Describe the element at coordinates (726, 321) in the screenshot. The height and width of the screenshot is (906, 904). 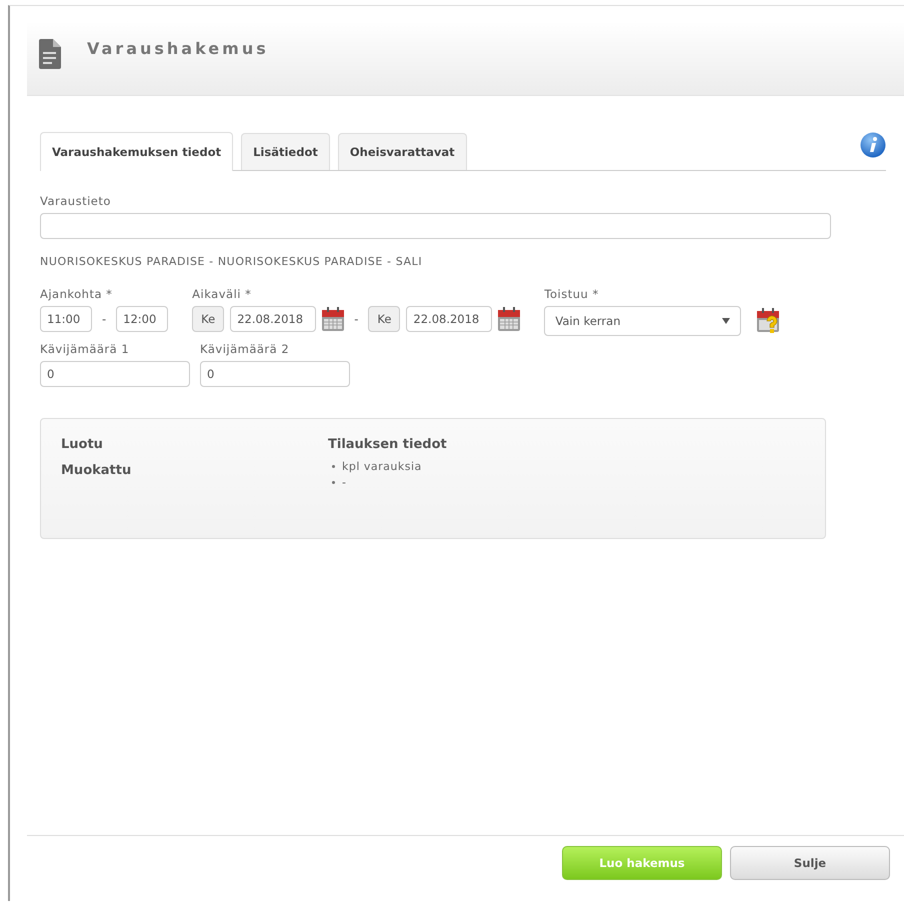
I see `caret-icon` at that location.